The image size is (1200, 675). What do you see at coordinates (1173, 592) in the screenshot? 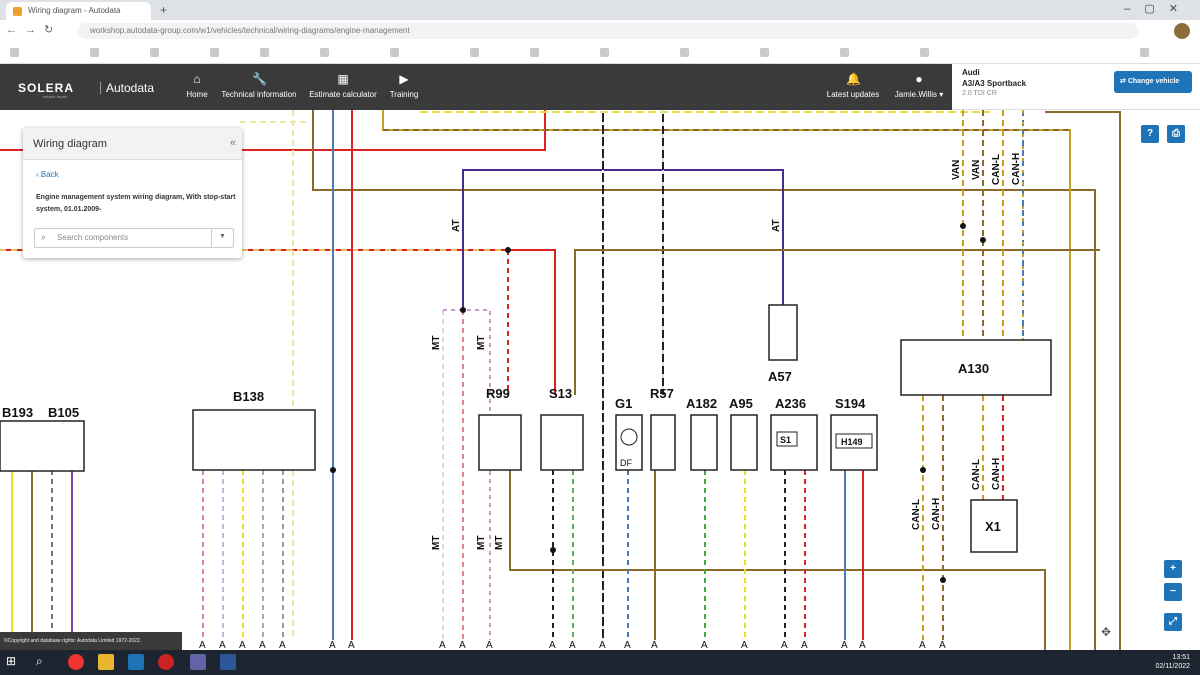
I see `zoom-out-button: −` at bounding box center [1173, 592].